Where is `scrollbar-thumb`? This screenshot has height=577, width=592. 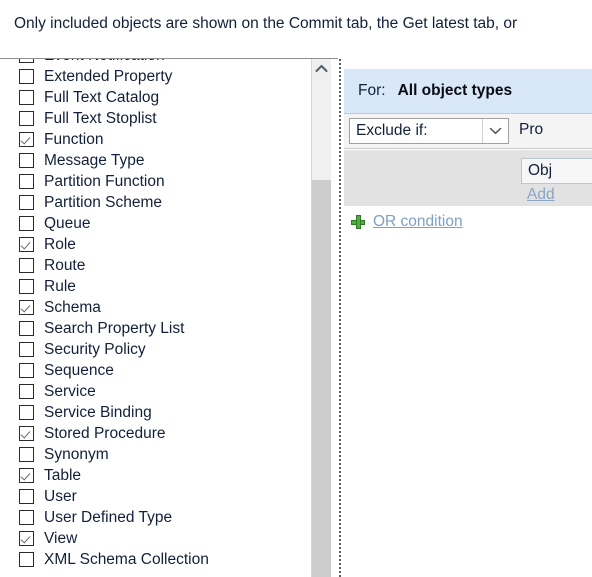 scrollbar-thumb is located at coordinates (321, 378).